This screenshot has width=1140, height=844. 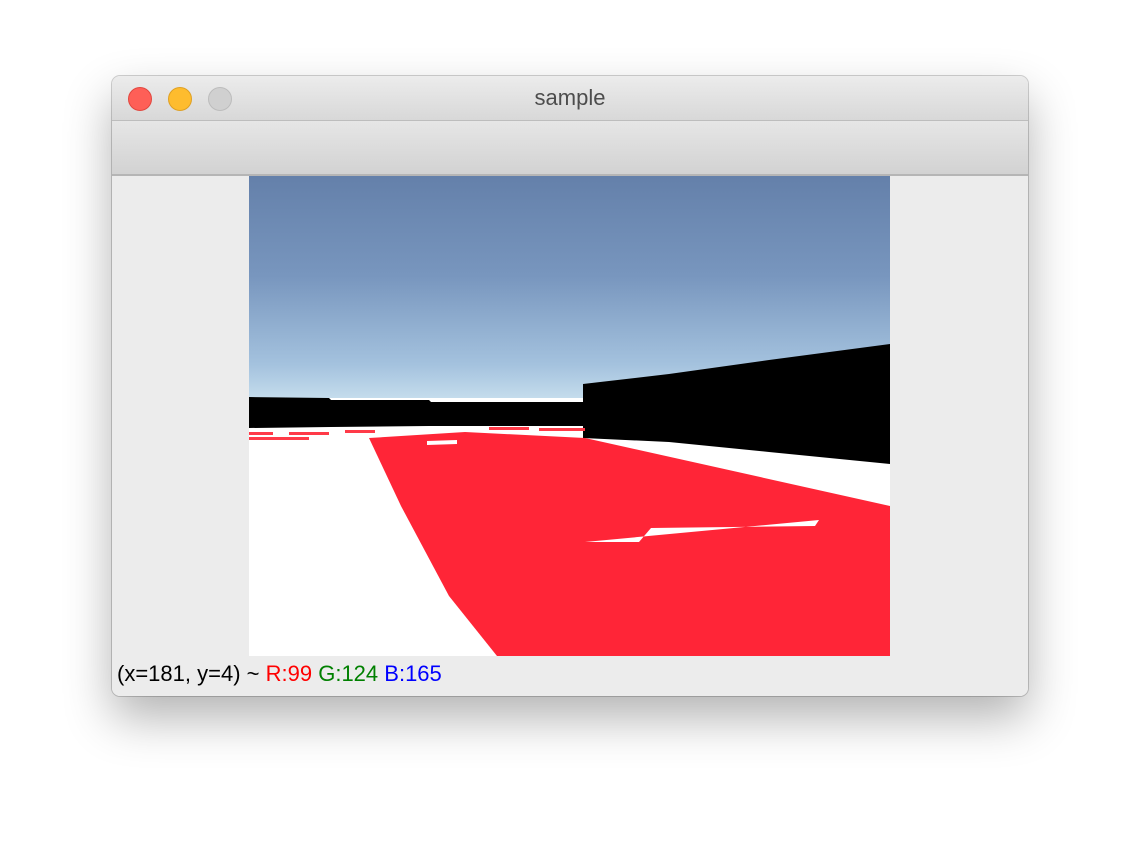 I want to click on title-bar: sample, so click(x=570, y=98).